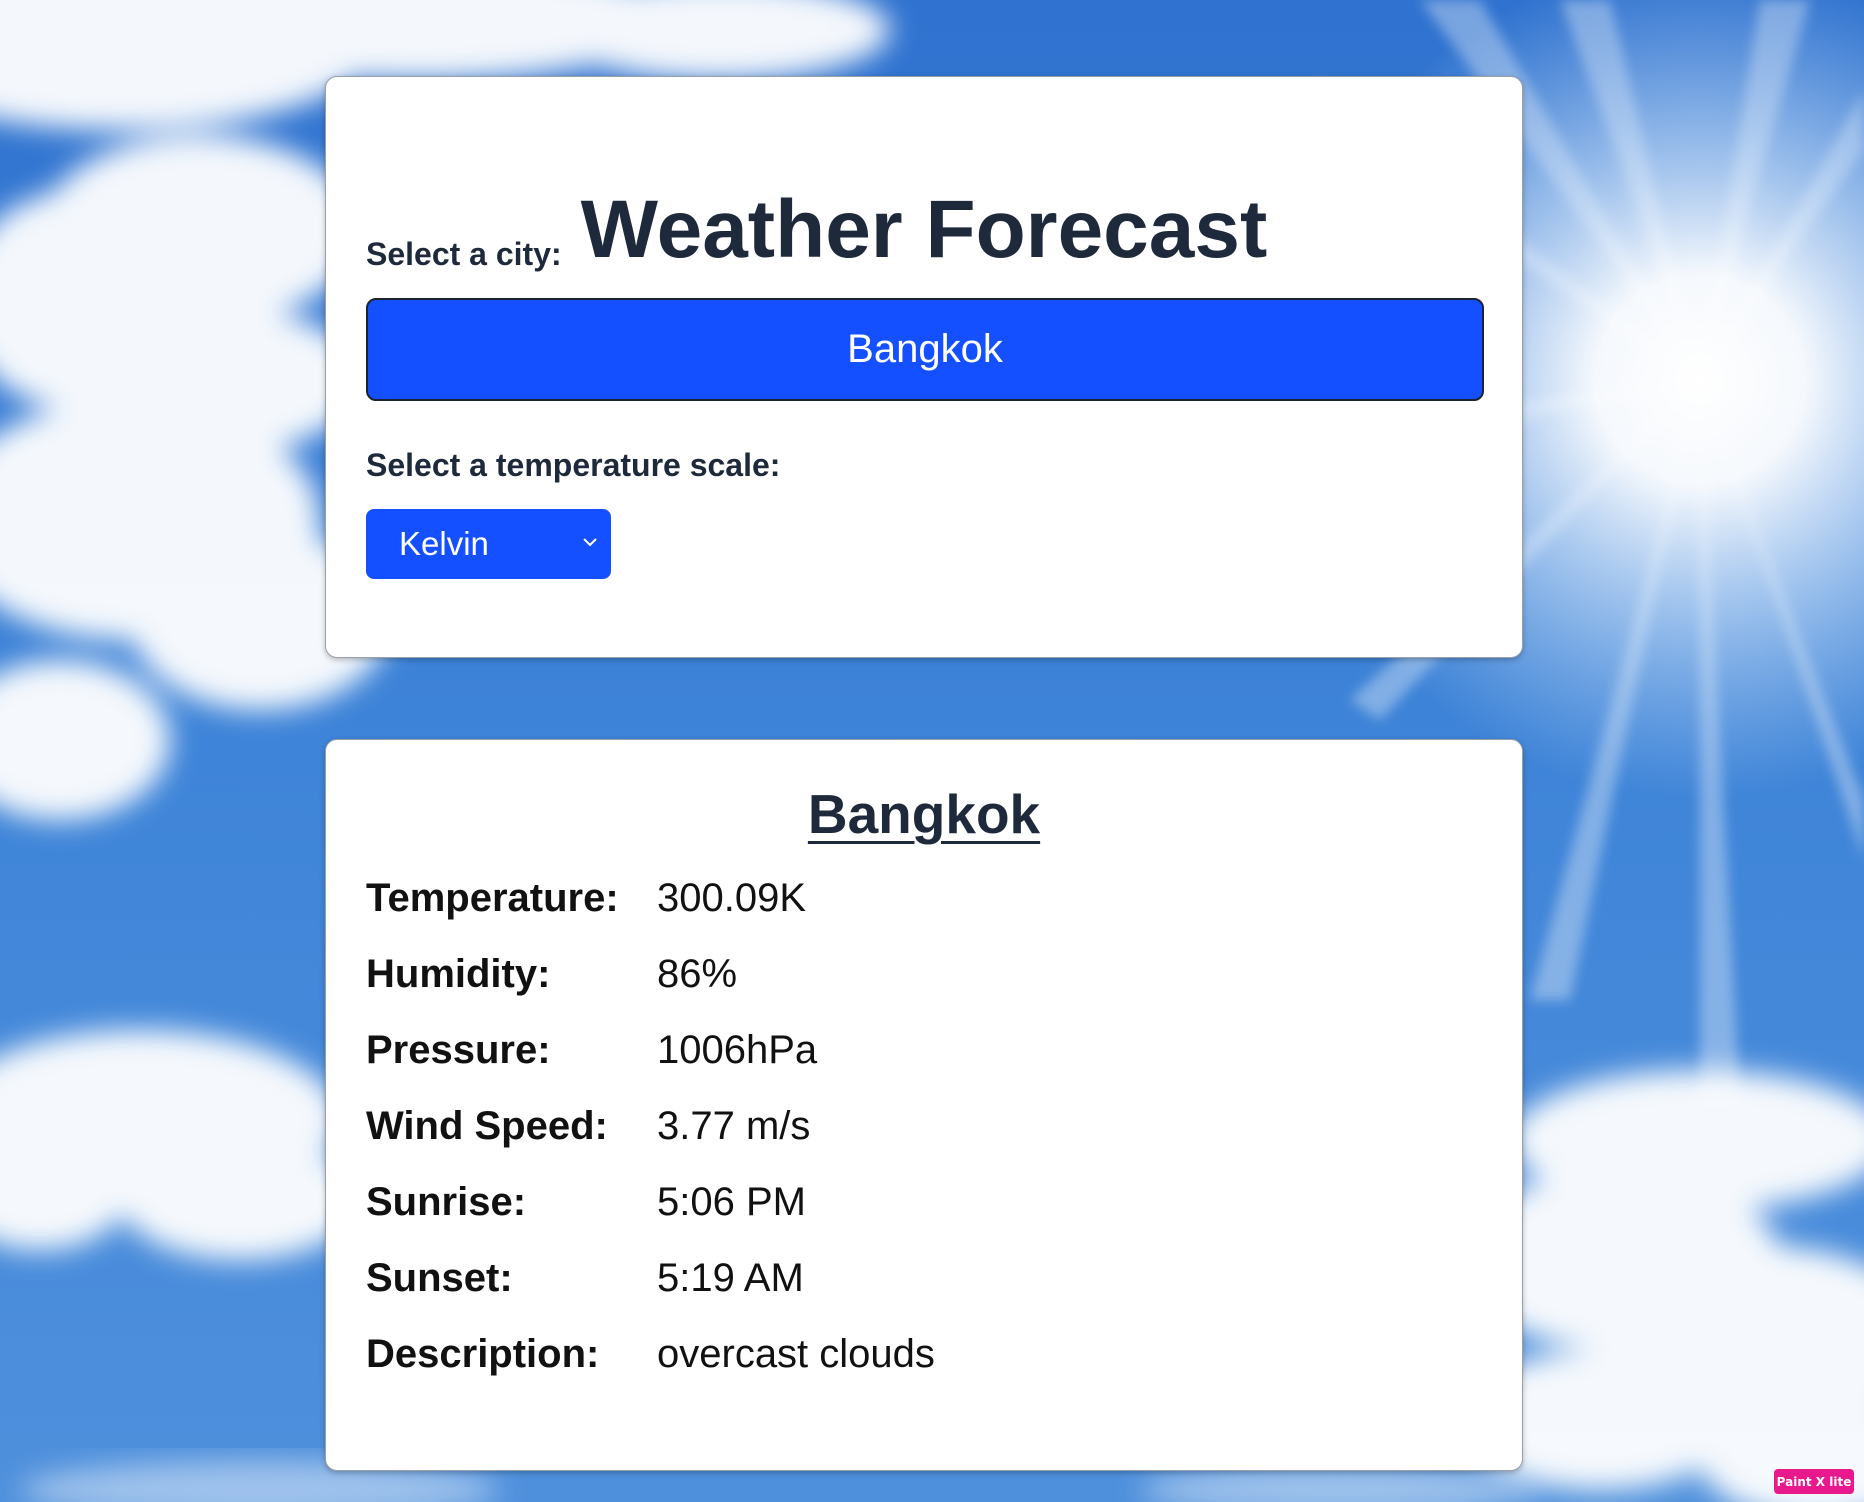  What do you see at coordinates (444, 543) in the screenshot?
I see `temperature-scale-value: Kelvin` at bounding box center [444, 543].